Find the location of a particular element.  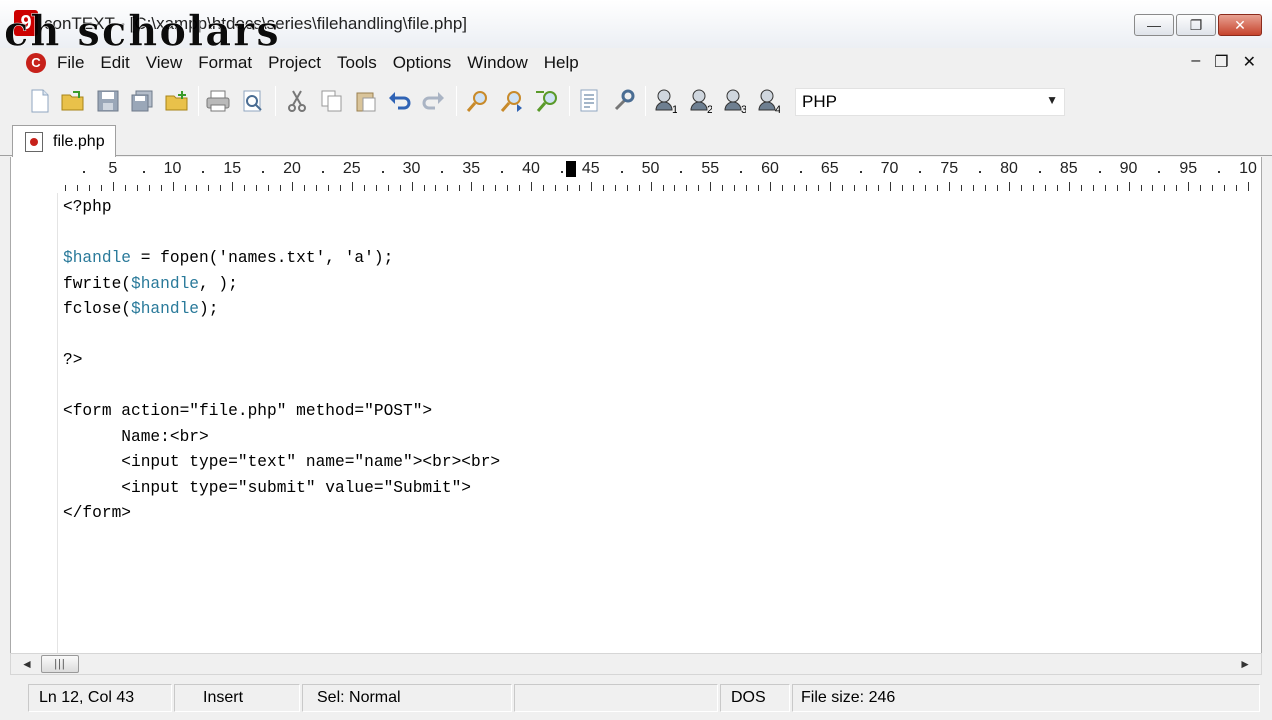

document-minimize-button: – is located at coordinates (1195, 62).